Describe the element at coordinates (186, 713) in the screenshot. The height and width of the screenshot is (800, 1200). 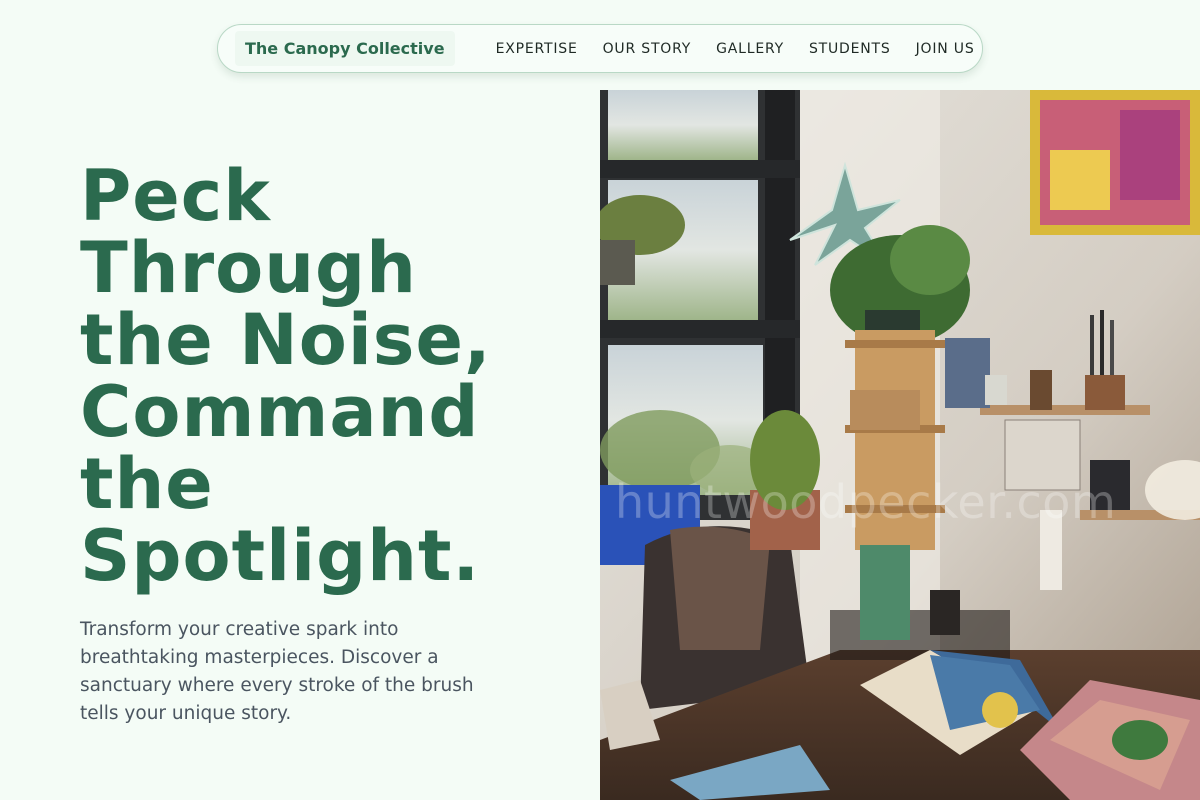
I see `hero-subtitle-line: tells your unique story.` at that location.